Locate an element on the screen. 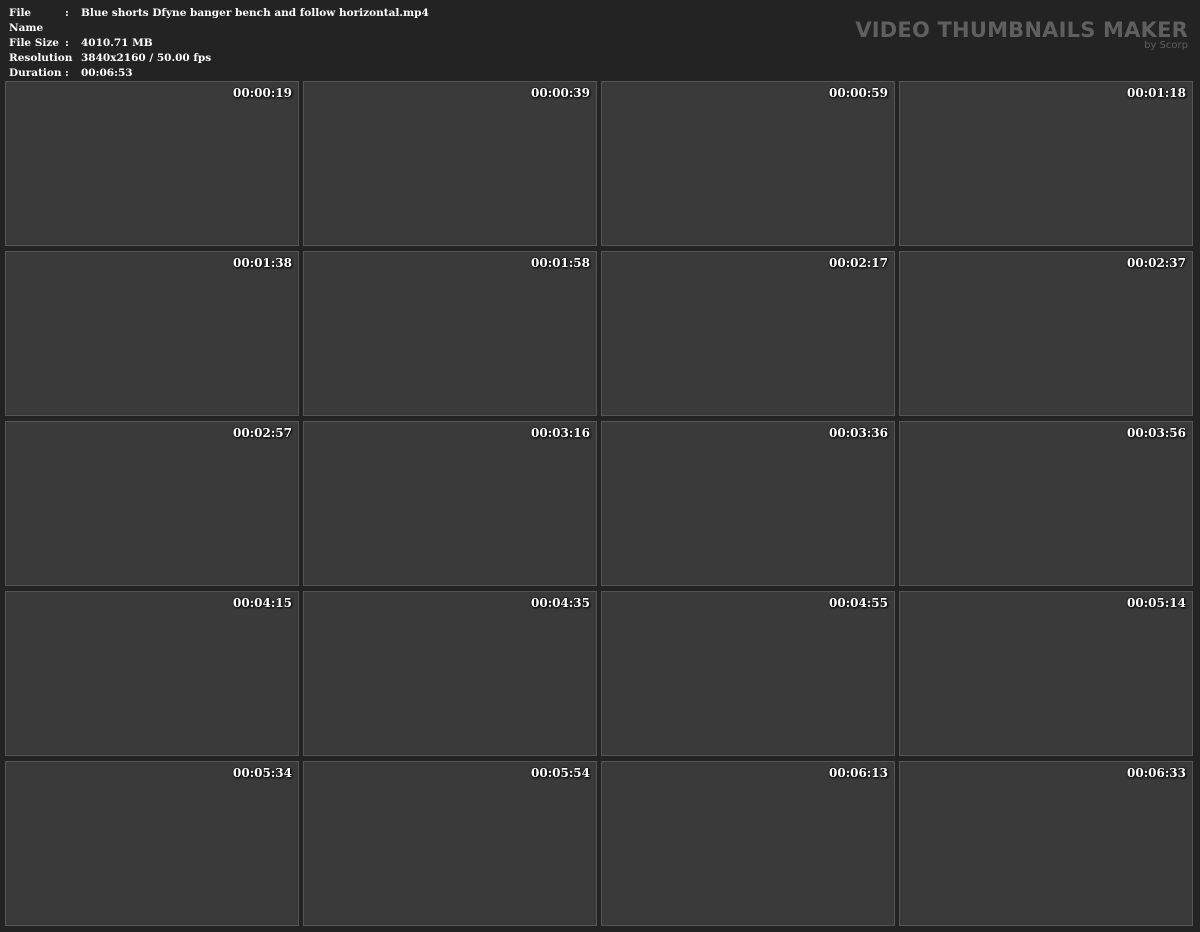  info-key: File Size is located at coordinates (34, 43).